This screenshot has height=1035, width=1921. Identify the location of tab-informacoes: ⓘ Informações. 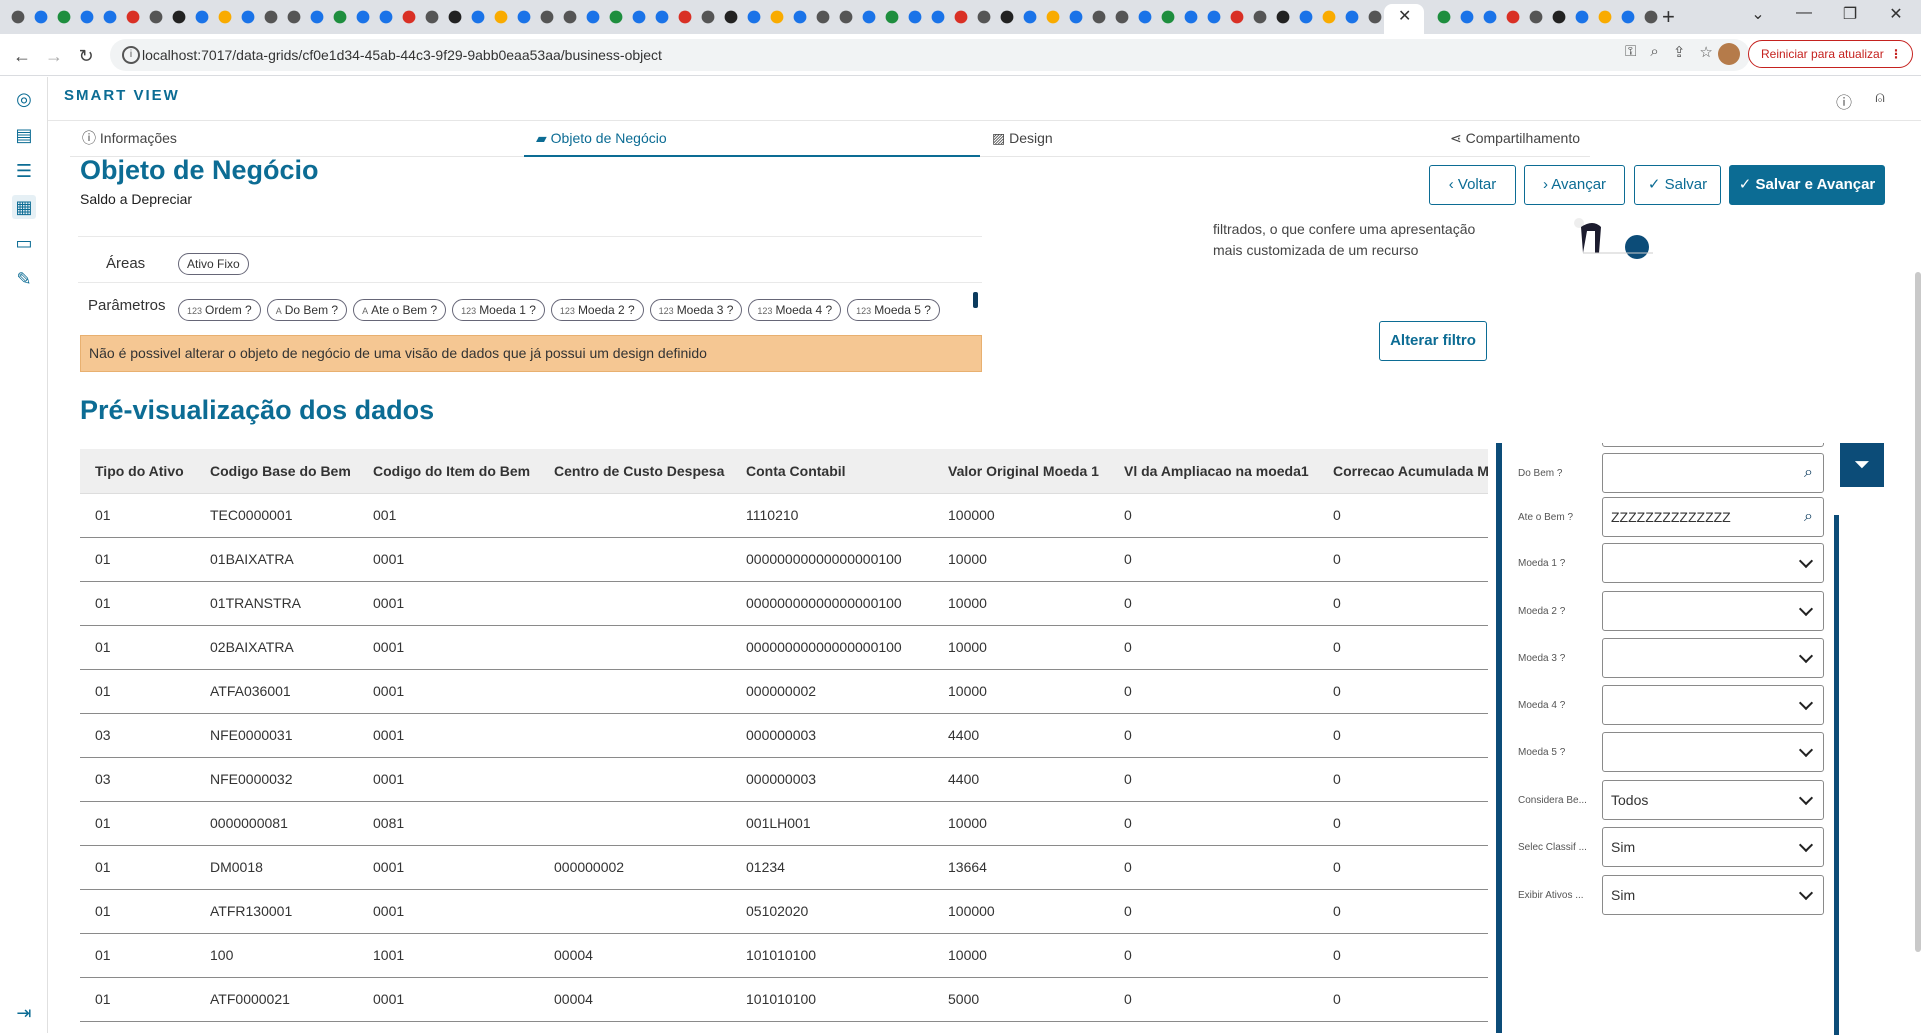
(297, 139).